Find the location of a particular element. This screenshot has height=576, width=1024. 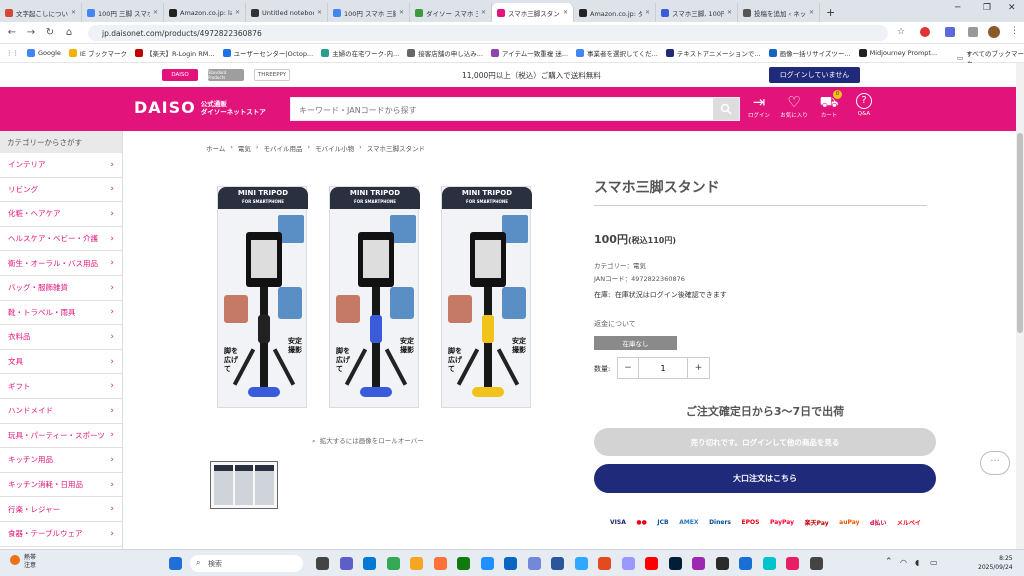

search-input is located at coordinates (501, 110).